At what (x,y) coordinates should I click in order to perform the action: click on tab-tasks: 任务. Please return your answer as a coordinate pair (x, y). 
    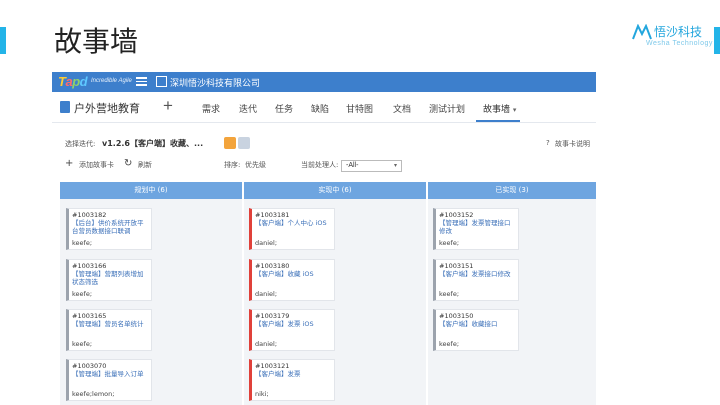
    Looking at the image, I should click on (284, 108).